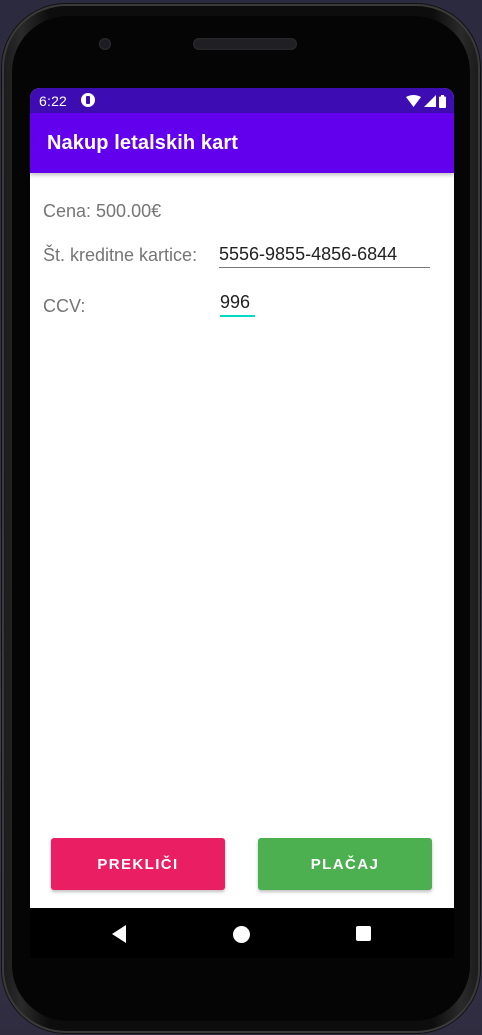 The width and height of the screenshot is (482, 1035). What do you see at coordinates (242, 143) in the screenshot?
I see `app-toolbar: Nakup letalskih kart` at bounding box center [242, 143].